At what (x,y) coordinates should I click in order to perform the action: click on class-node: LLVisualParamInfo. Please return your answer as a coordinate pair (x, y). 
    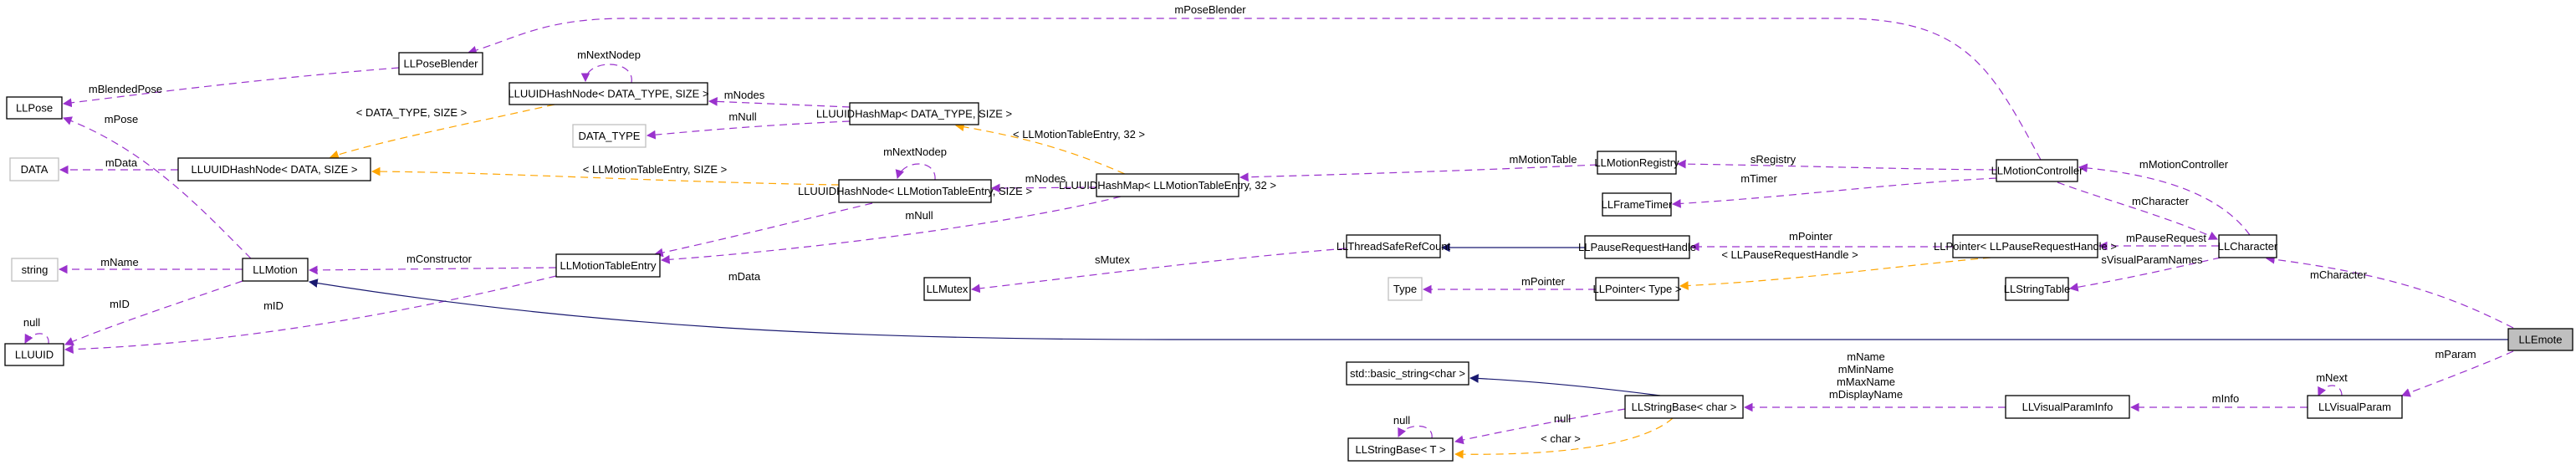
    Looking at the image, I should click on (2067, 407).